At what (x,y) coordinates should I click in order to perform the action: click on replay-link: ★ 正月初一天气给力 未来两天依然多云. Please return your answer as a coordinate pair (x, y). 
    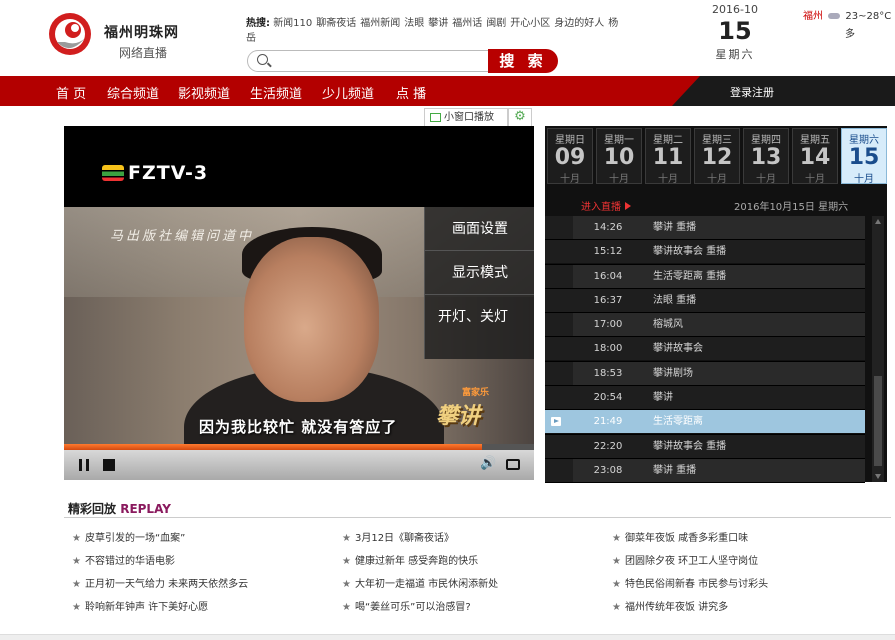
    Looking at the image, I should click on (202, 587).